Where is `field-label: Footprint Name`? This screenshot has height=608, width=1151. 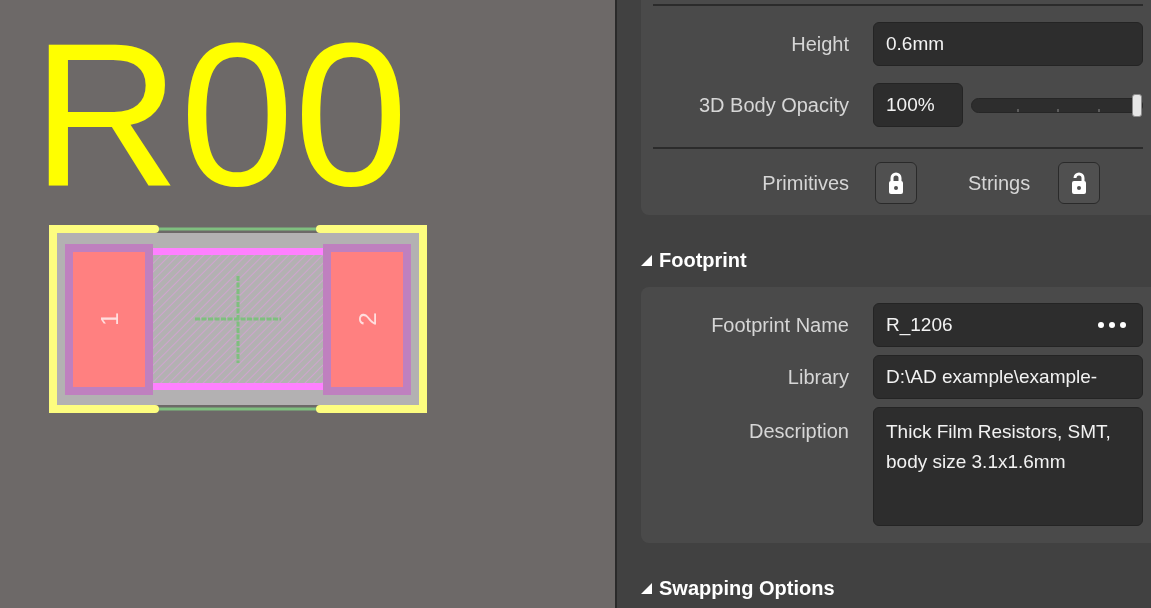
field-label: Footprint Name is located at coordinates (779, 325).